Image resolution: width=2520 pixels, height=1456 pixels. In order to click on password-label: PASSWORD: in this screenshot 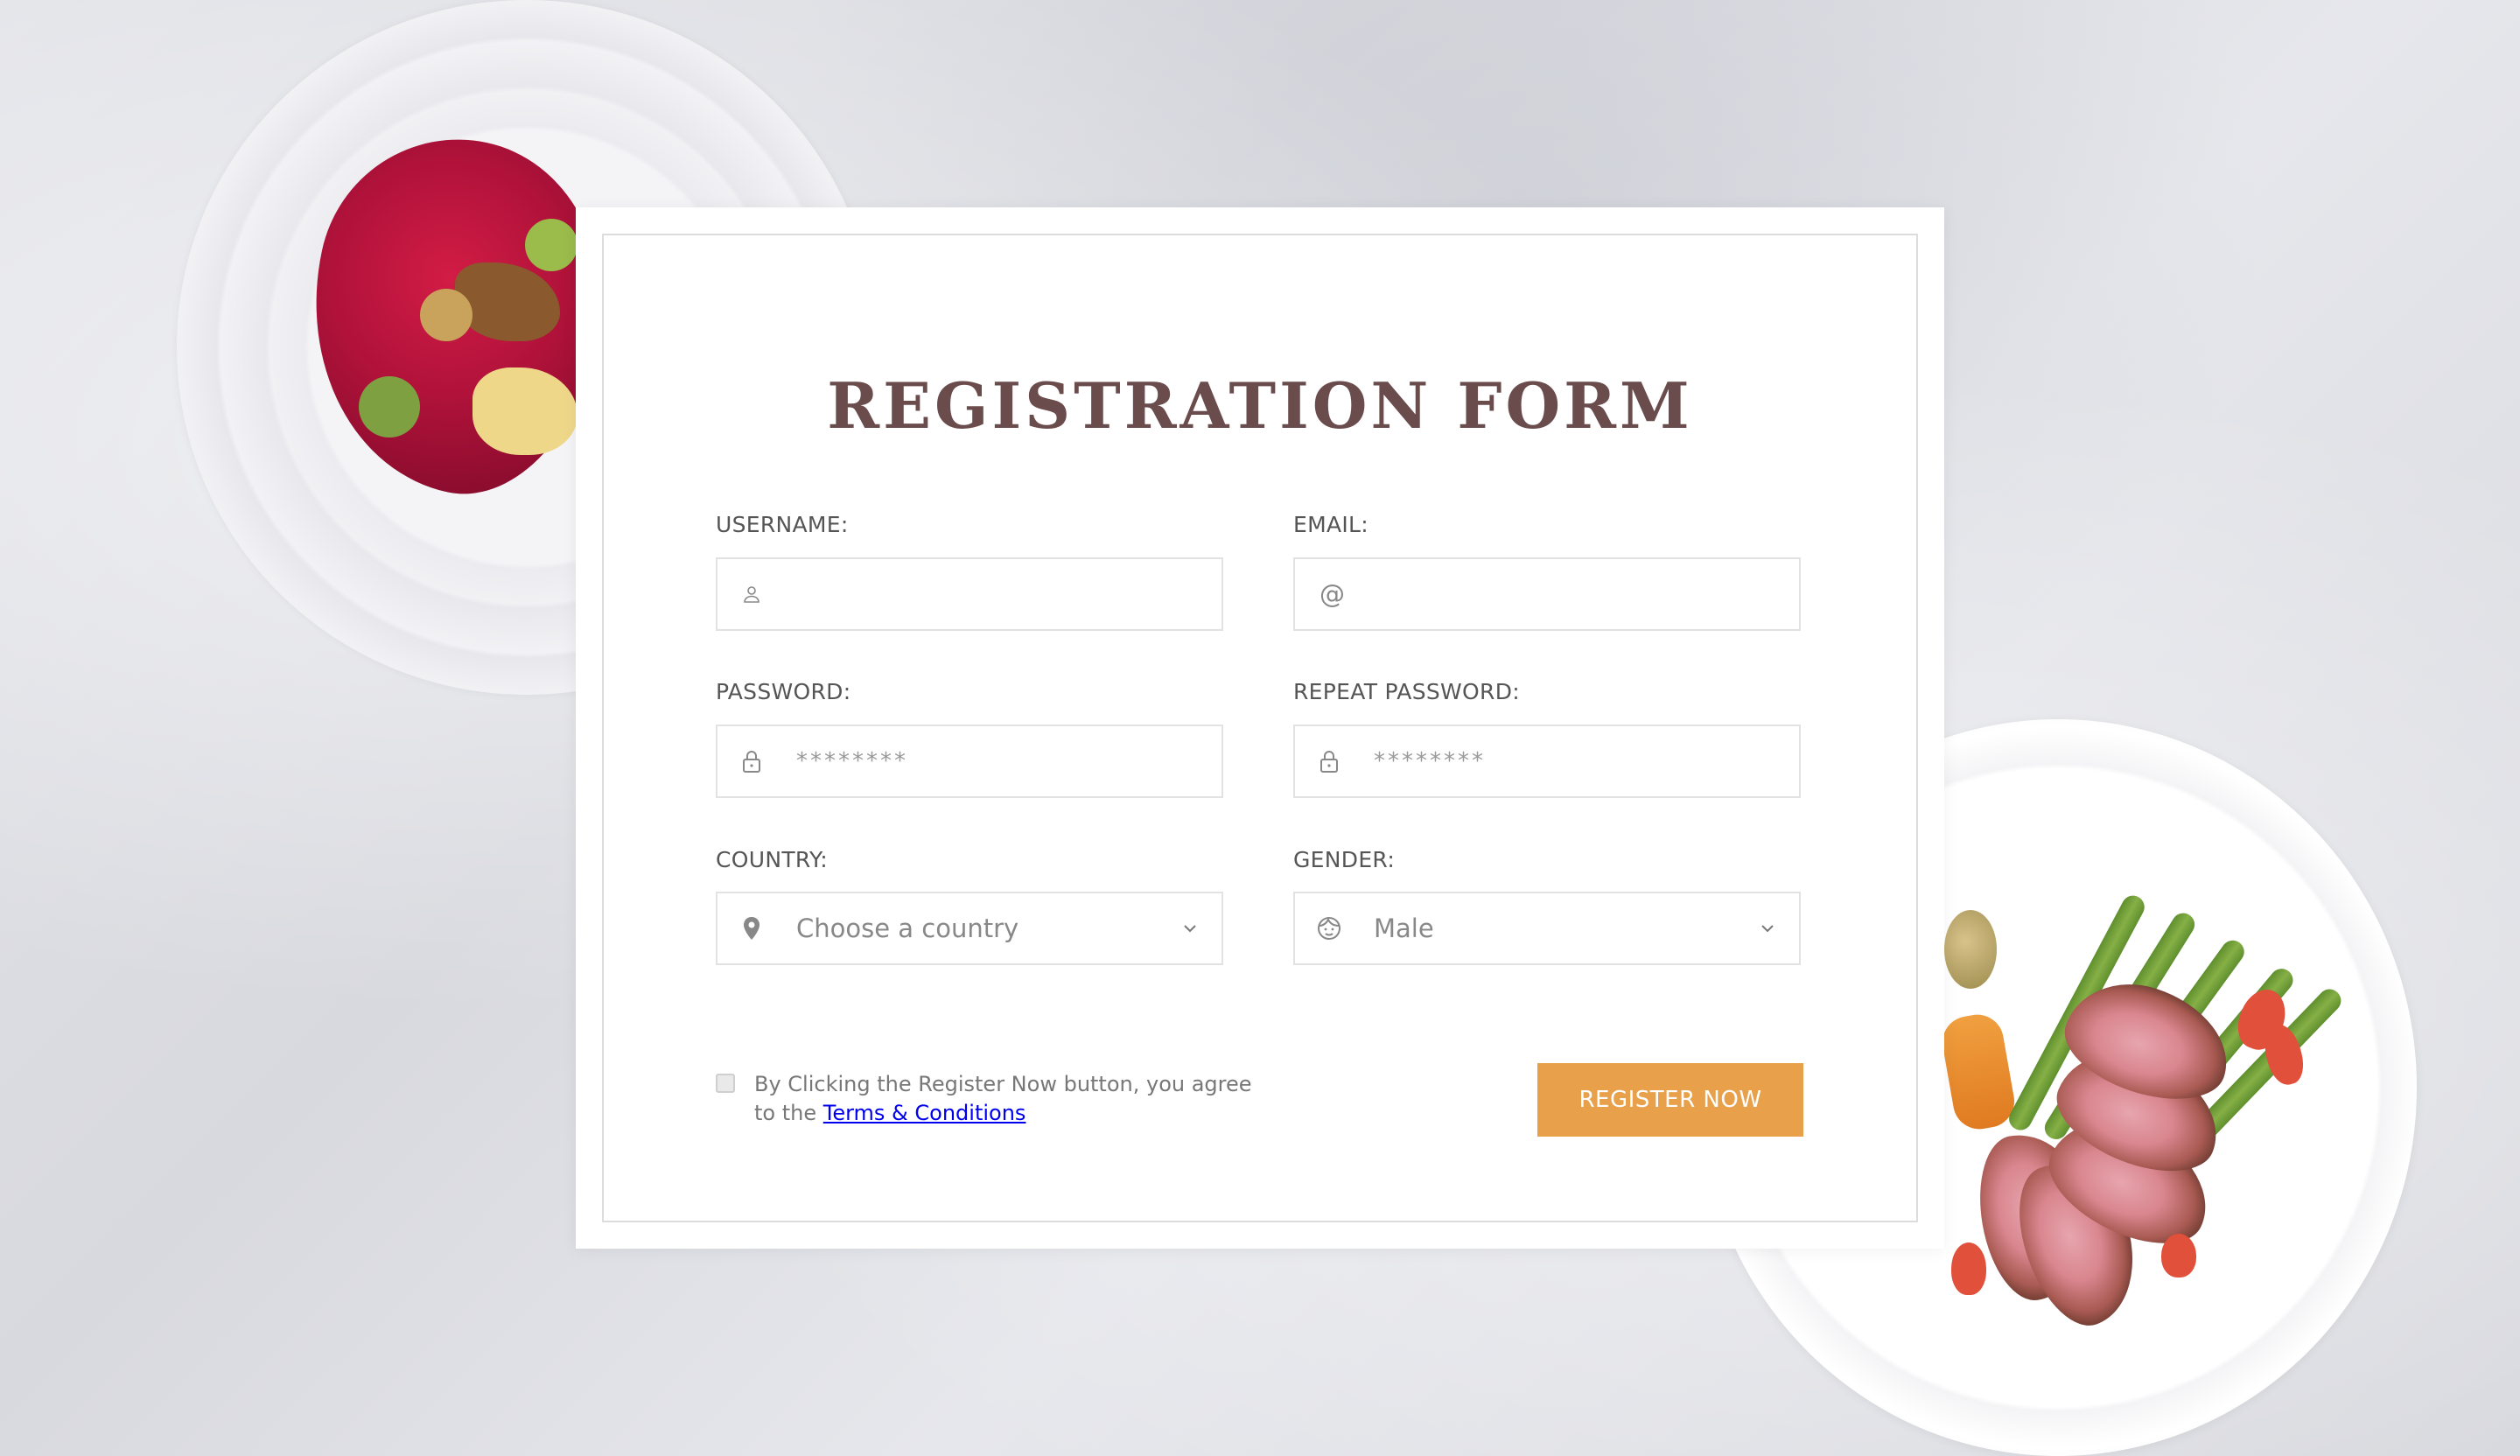, I will do `click(783, 691)`.